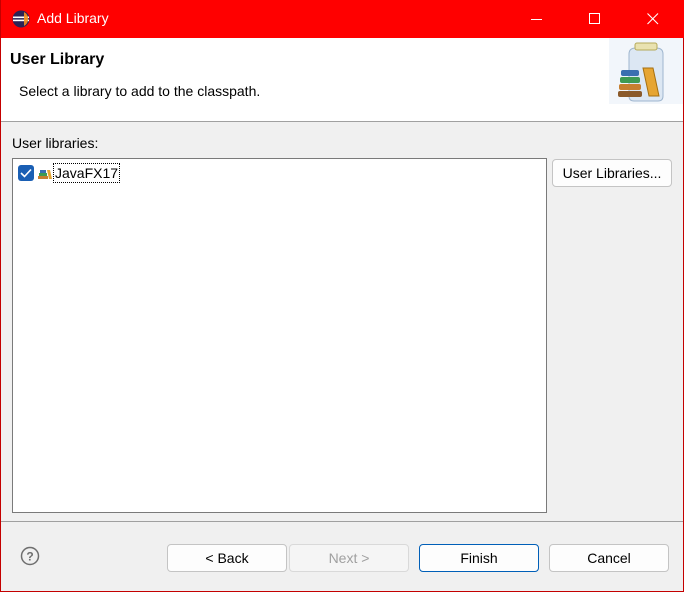  I want to click on user-libraries-label: User libraries:, so click(55, 143).